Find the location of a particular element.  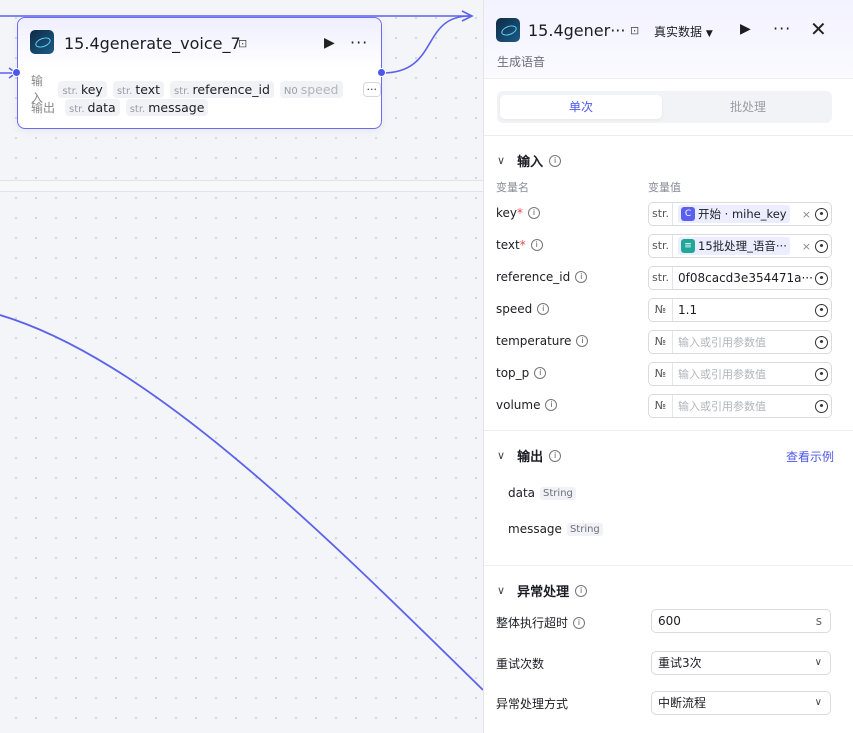

node-input-tag: N0 speed is located at coordinates (311, 89).